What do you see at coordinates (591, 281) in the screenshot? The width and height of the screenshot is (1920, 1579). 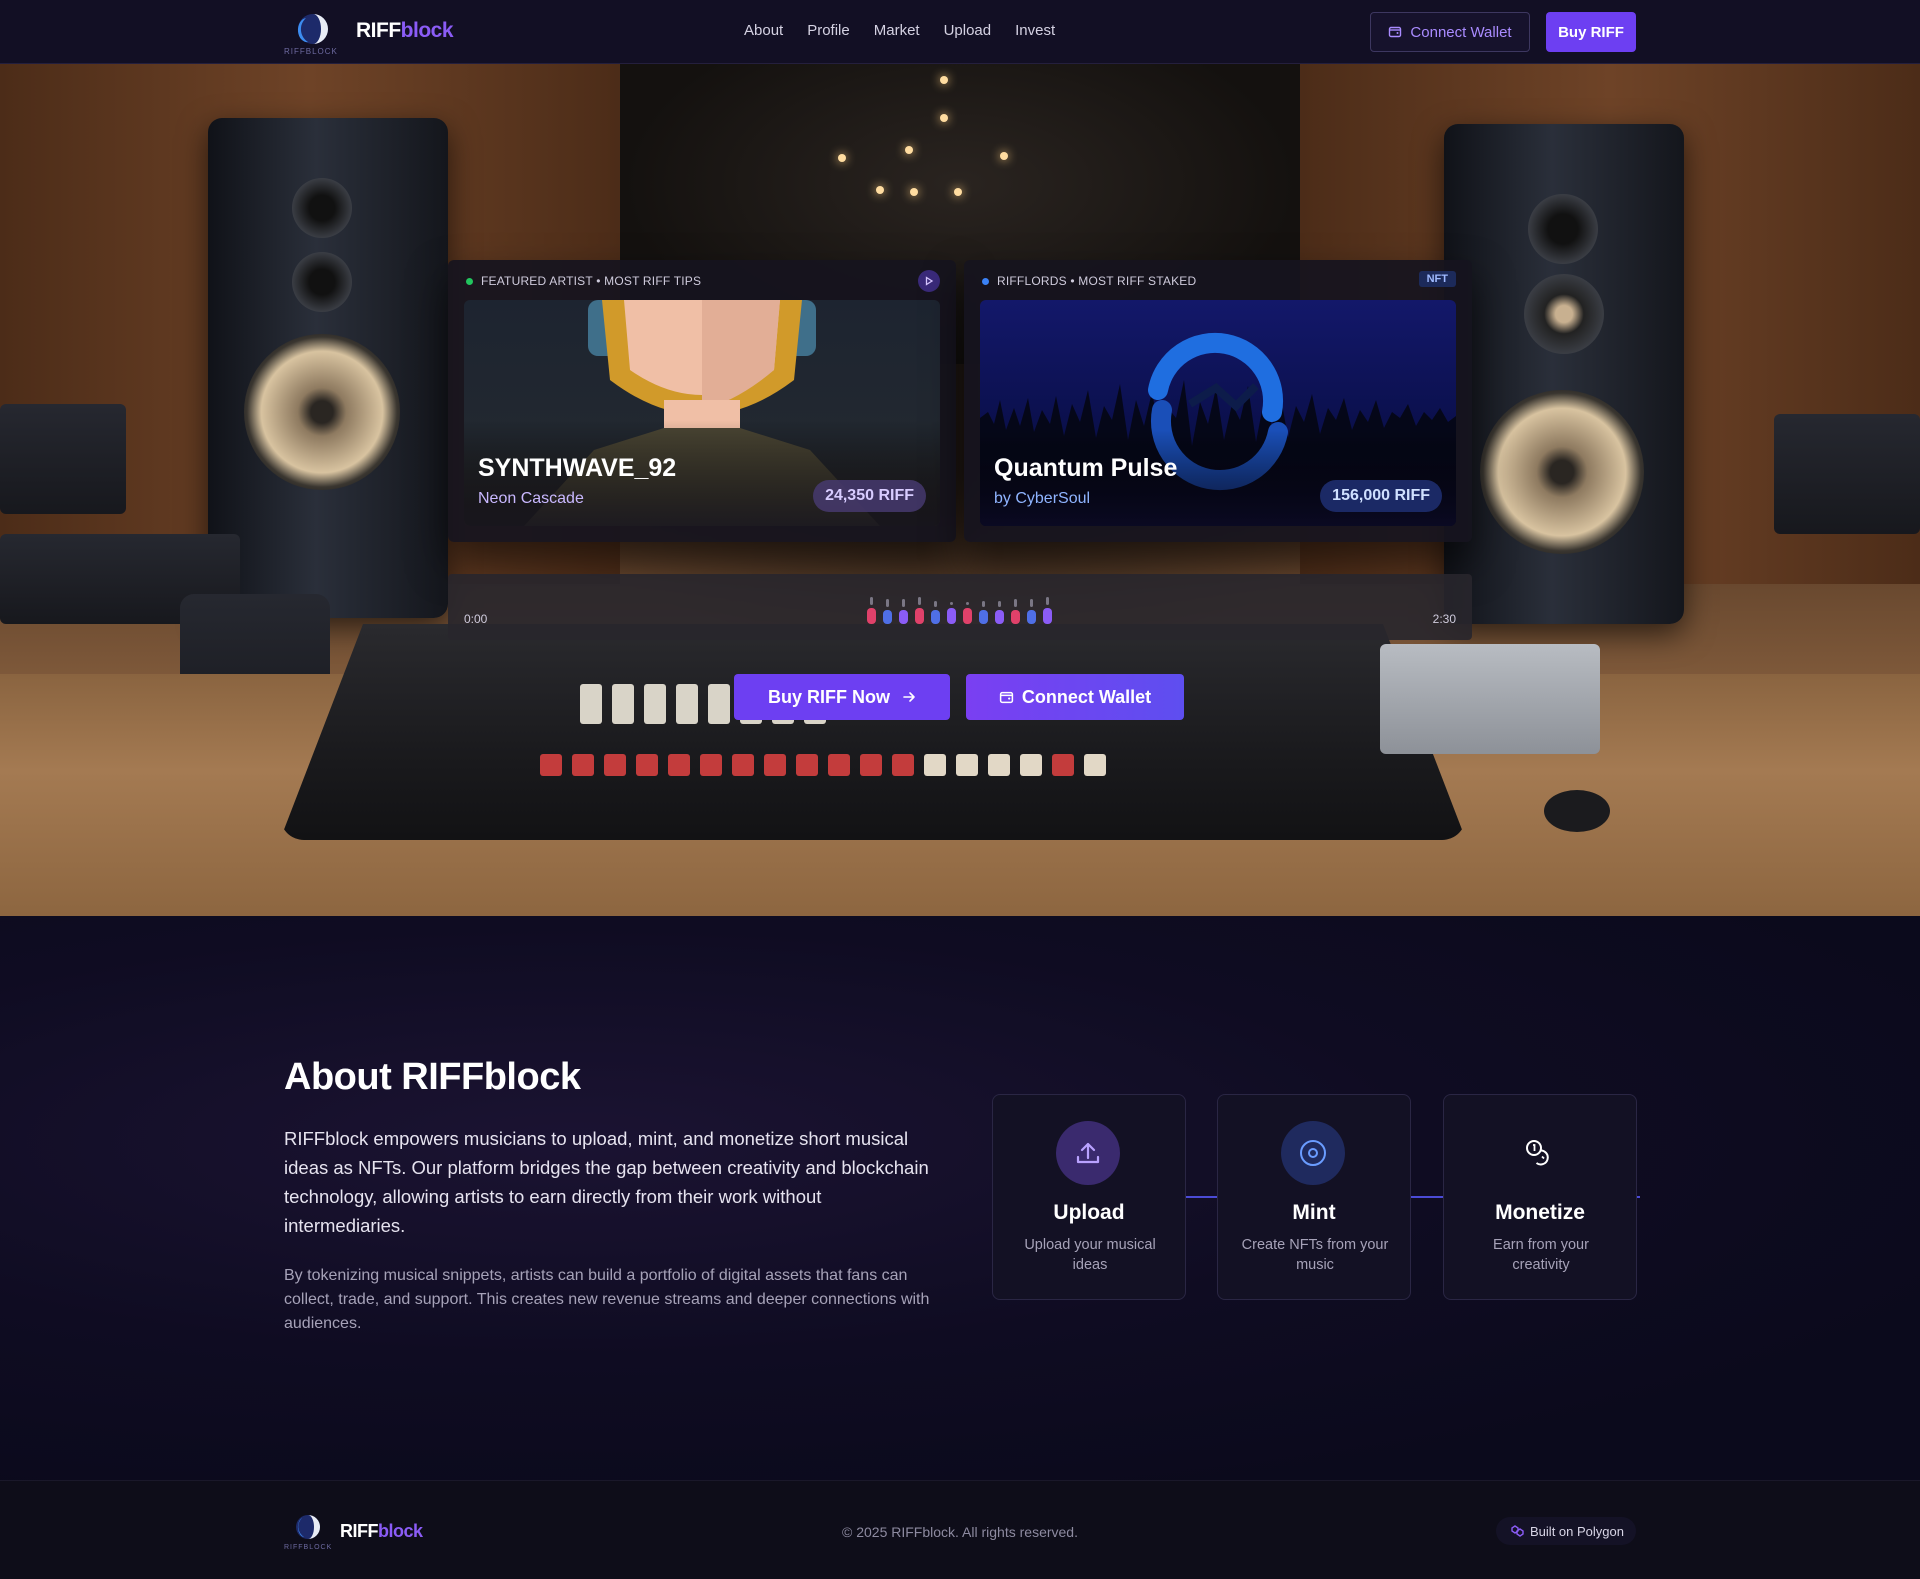 I see `featured-label-text: FEATURED ARTIST • MOST RIFF TIPS` at bounding box center [591, 281].